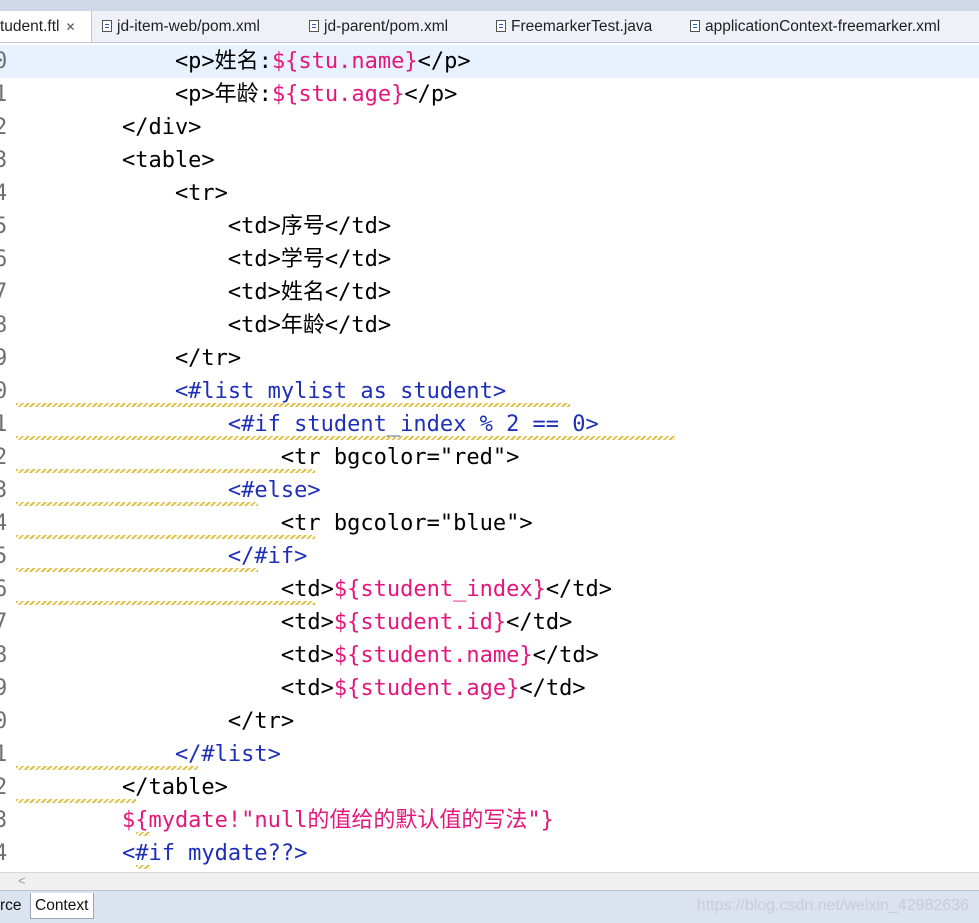 The width and height of the screenshot is (979, 923). Describe the element at coordinates (204, 292) in the screenshot. I see `code-token: <td>姓名</td>` at that location.